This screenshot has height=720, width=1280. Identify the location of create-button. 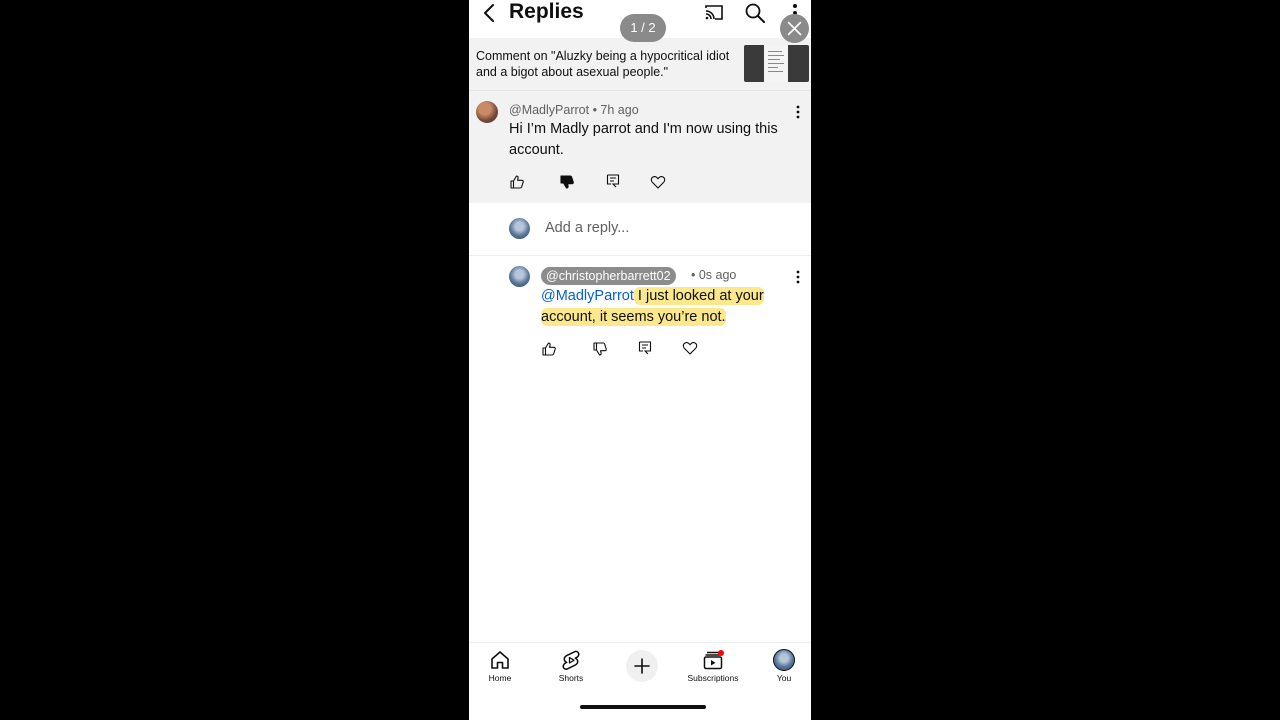
(642, 666).